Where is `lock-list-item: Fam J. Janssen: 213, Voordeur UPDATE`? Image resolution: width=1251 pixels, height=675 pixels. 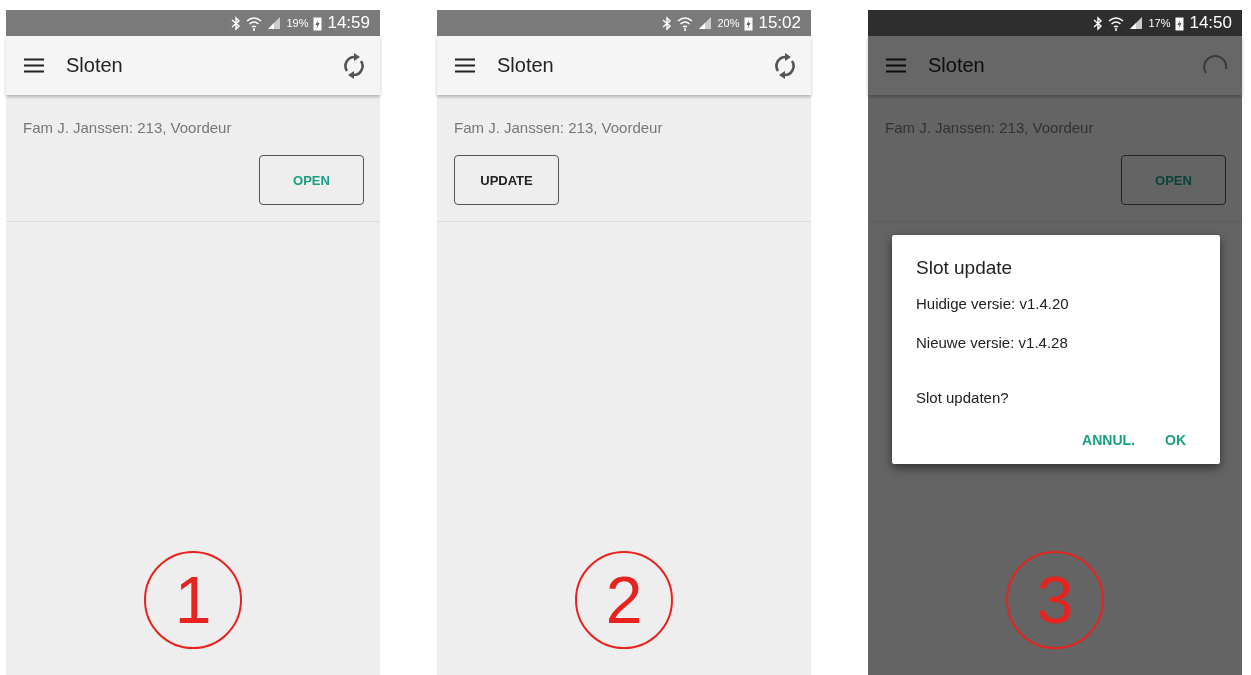 lock-list-item: Fam J. Janssen: 213, Voordeur UPDATE is located at coordinates (624, 158).